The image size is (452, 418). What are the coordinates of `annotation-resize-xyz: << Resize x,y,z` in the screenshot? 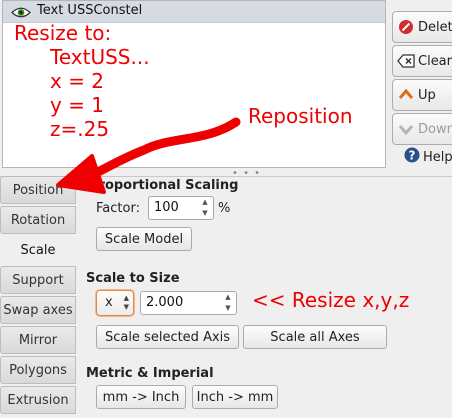 It's located at (331, 300).